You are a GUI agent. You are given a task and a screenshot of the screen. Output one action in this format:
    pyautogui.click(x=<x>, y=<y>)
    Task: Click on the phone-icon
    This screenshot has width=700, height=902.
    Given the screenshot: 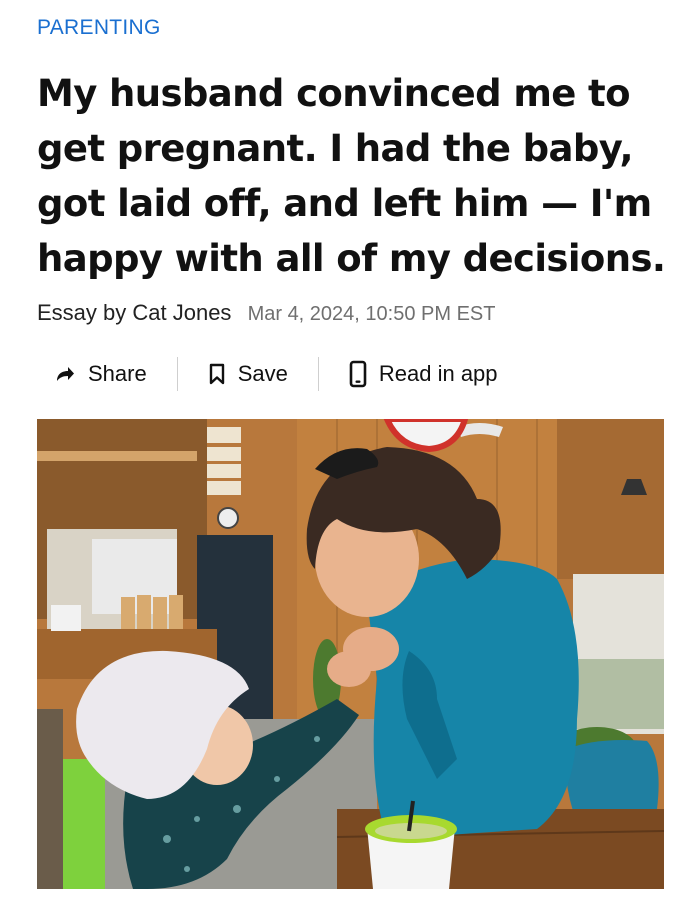 What is the action you would take?
    pyautogui.click(x=358, y=374)
    